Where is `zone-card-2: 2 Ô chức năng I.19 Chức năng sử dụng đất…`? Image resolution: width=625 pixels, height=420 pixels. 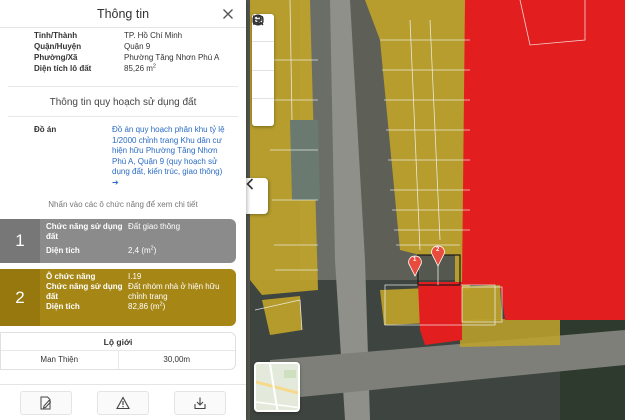
zone-card-2: 2 Ô chức năng I.19 Chức năng sử dụng đất… is located at coordinates (118, 297).